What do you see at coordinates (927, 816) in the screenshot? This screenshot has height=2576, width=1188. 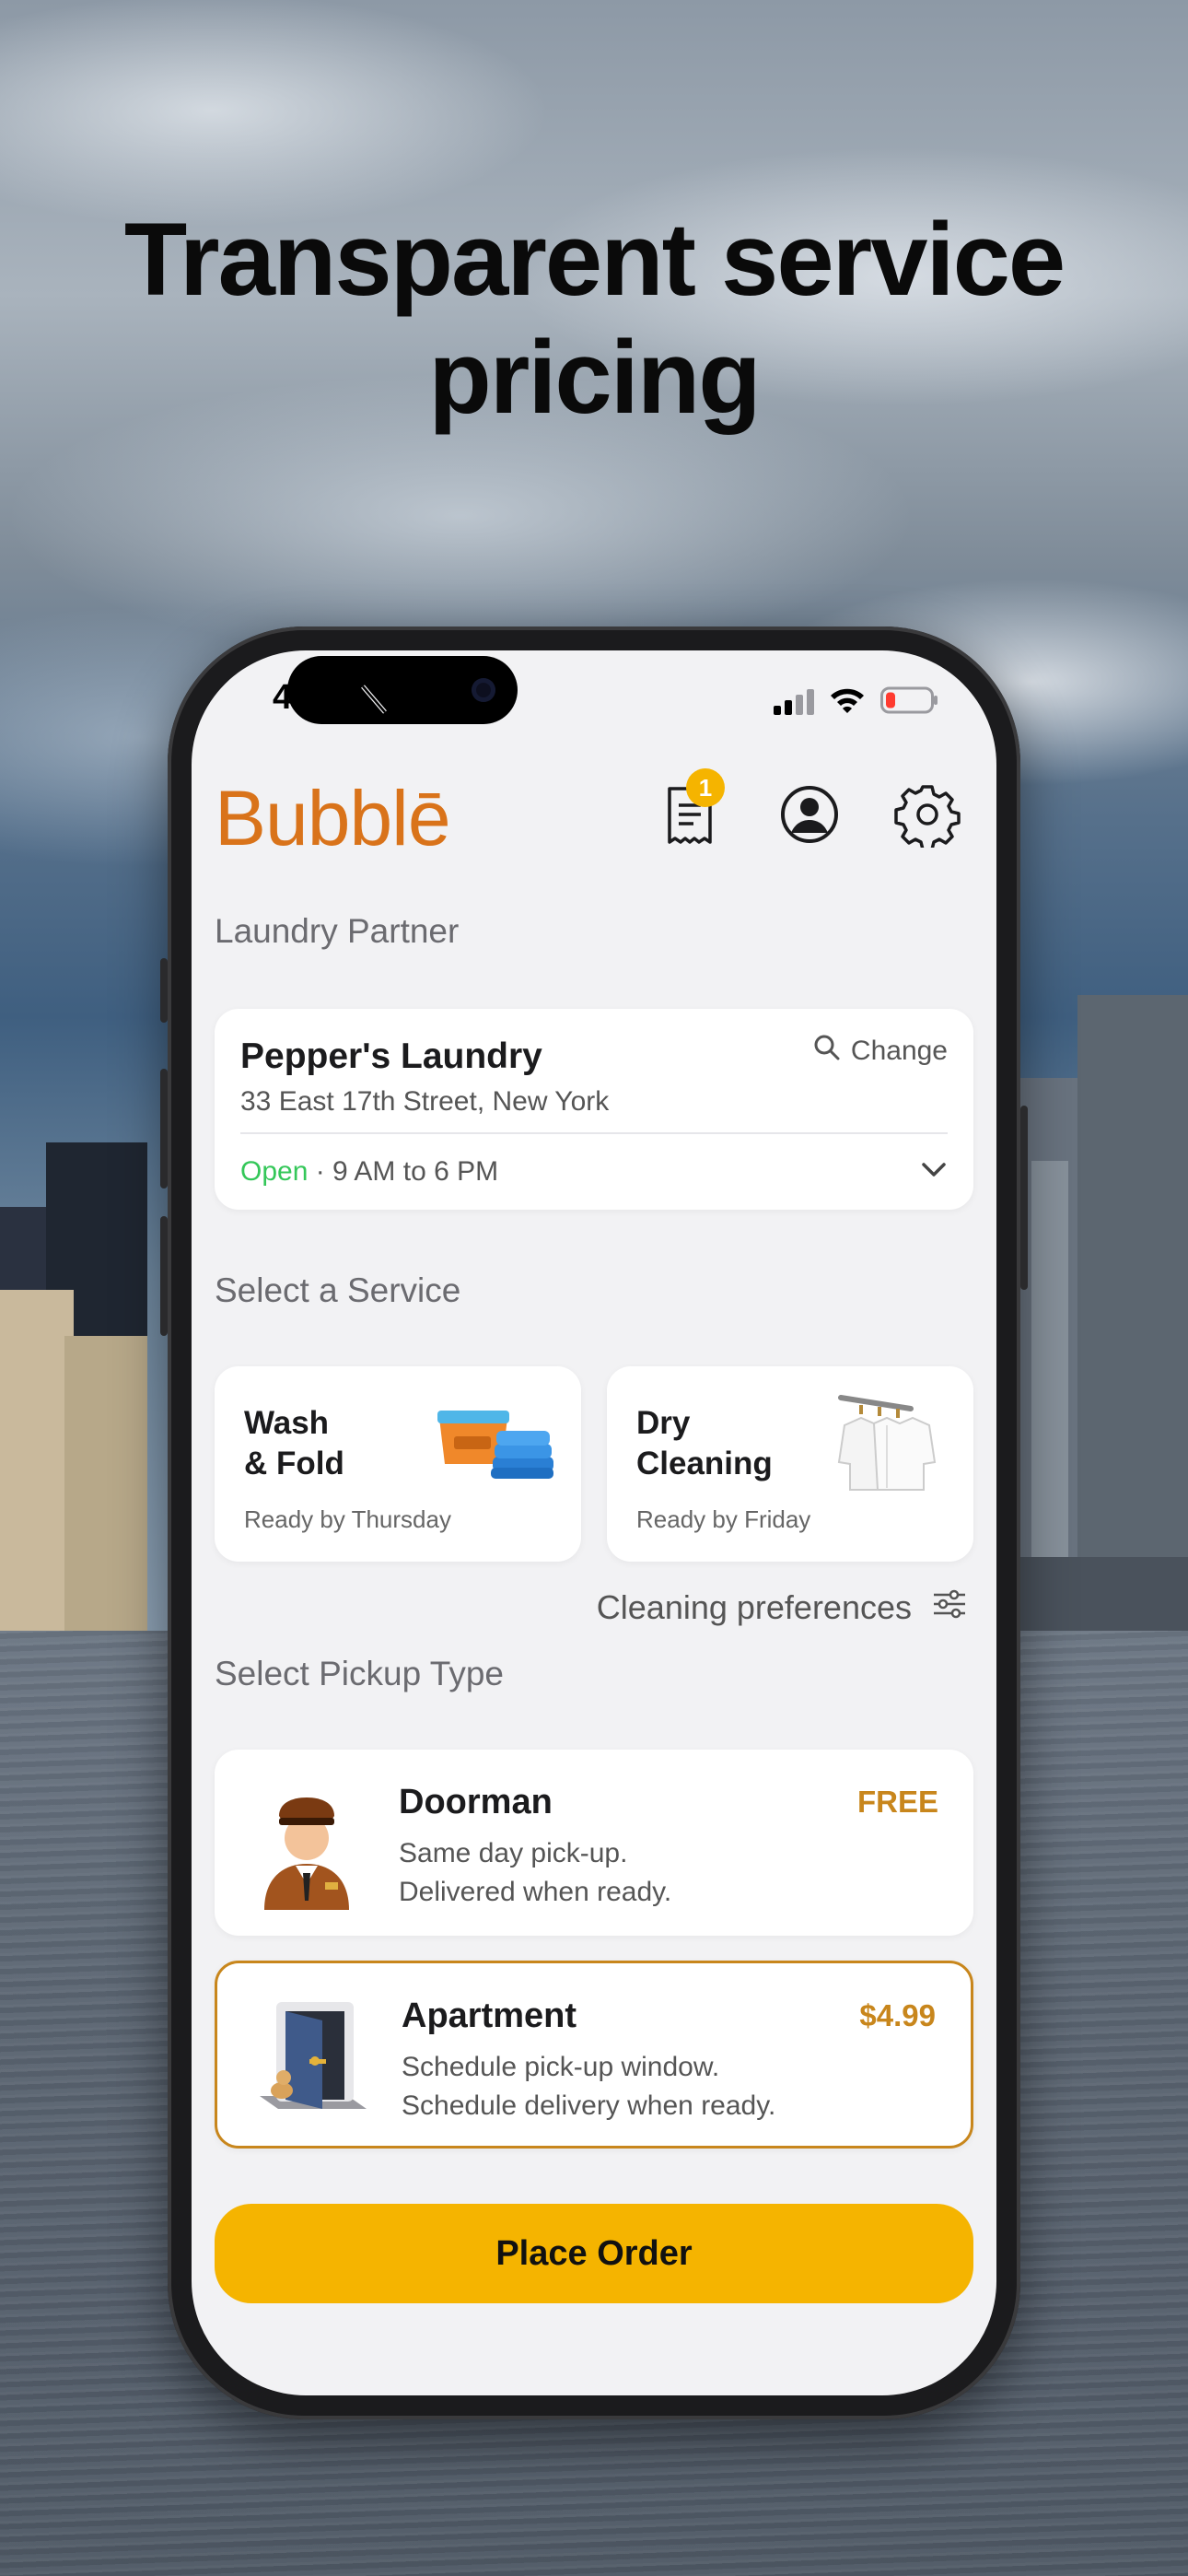 I see `gear-icon` at bounding box center [927, 816].